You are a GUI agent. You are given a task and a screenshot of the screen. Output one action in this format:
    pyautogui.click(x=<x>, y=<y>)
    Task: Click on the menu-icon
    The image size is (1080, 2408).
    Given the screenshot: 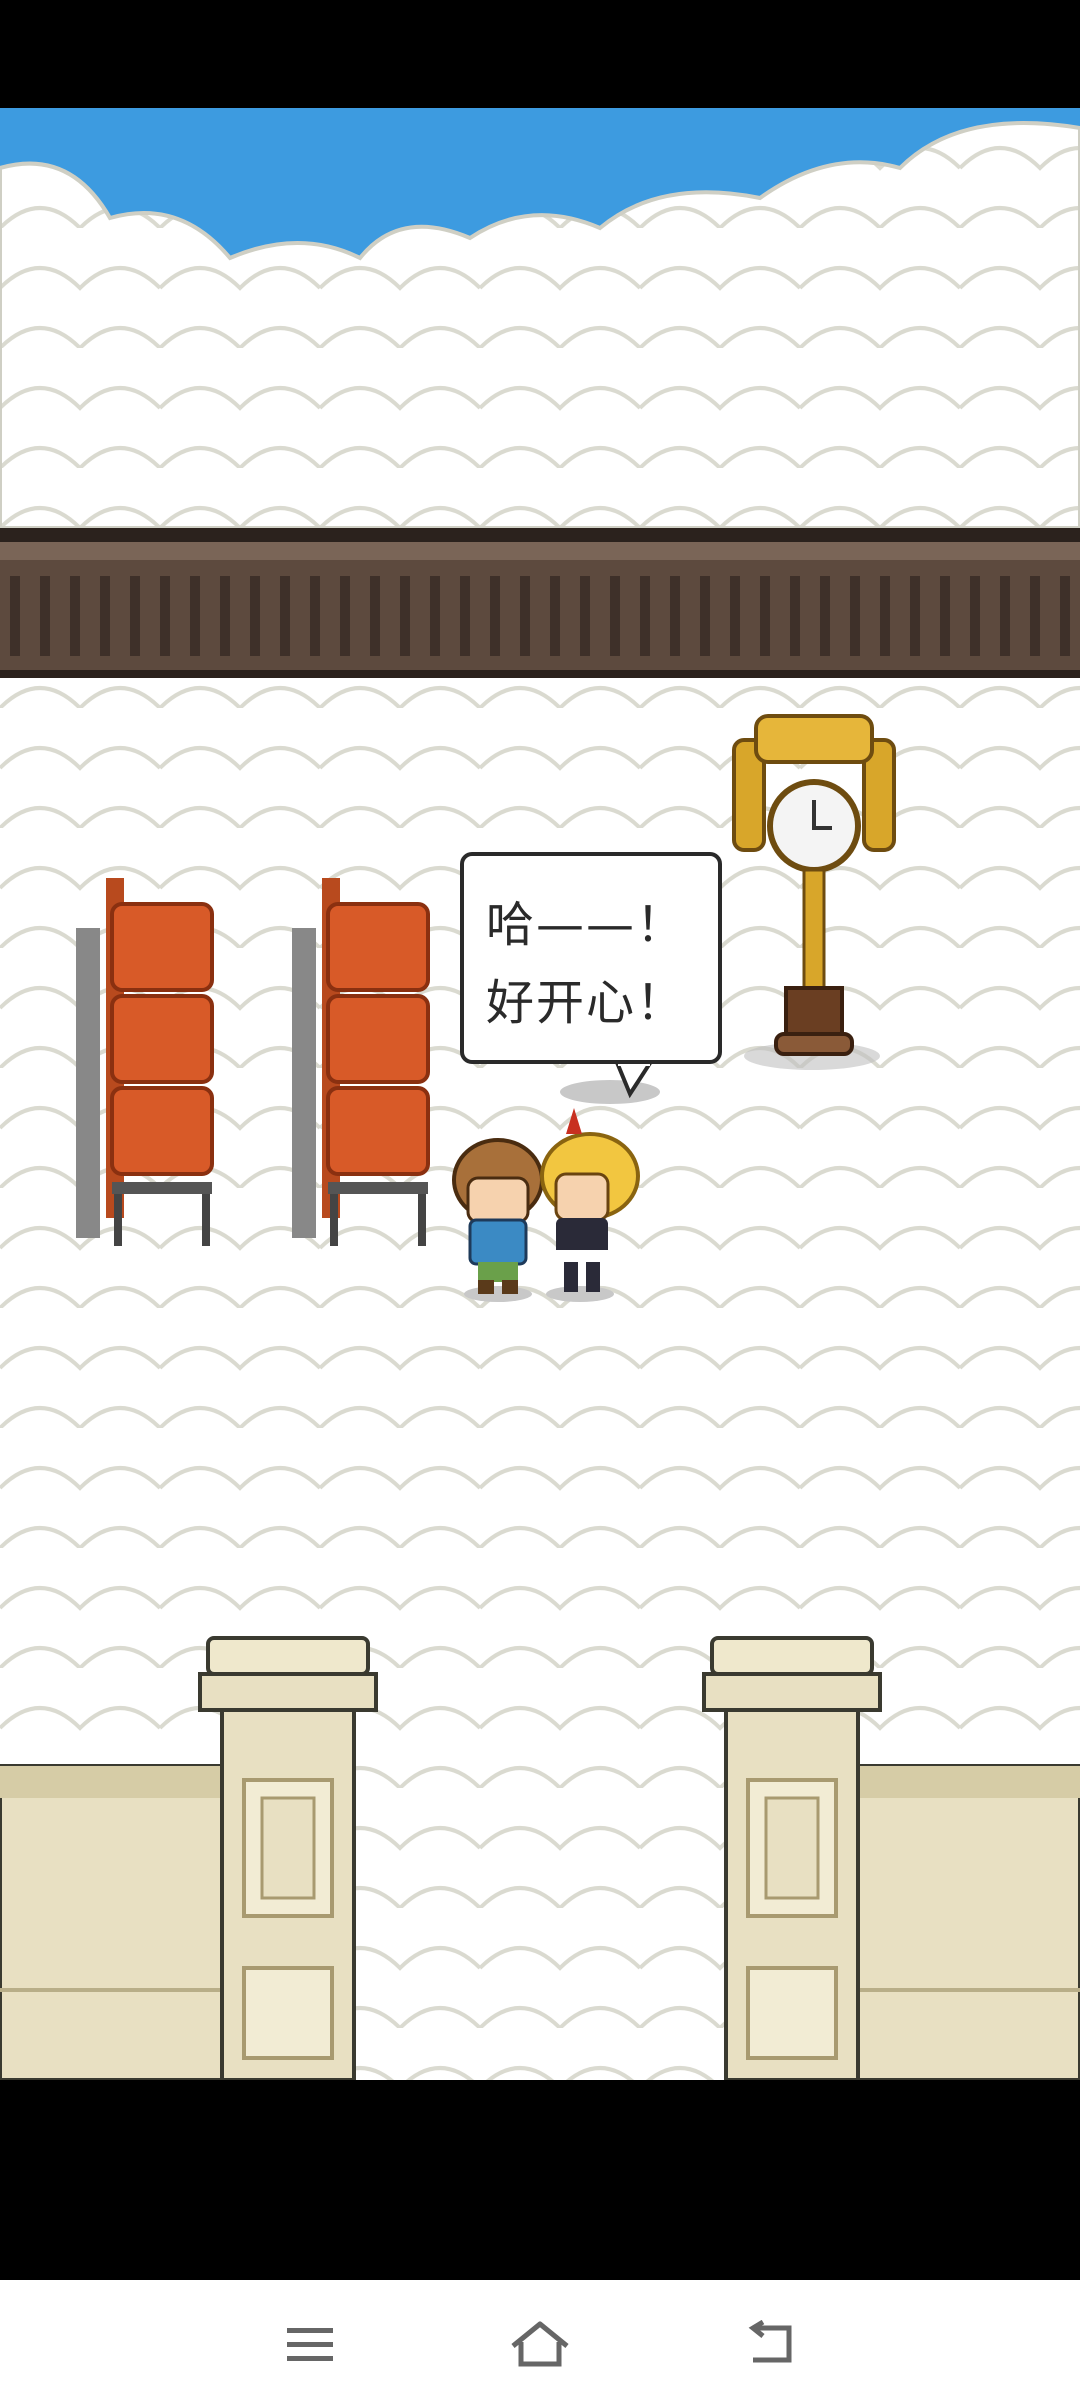 What is the action you would take?
    pyautogui.click(x=310, y=2344)
    